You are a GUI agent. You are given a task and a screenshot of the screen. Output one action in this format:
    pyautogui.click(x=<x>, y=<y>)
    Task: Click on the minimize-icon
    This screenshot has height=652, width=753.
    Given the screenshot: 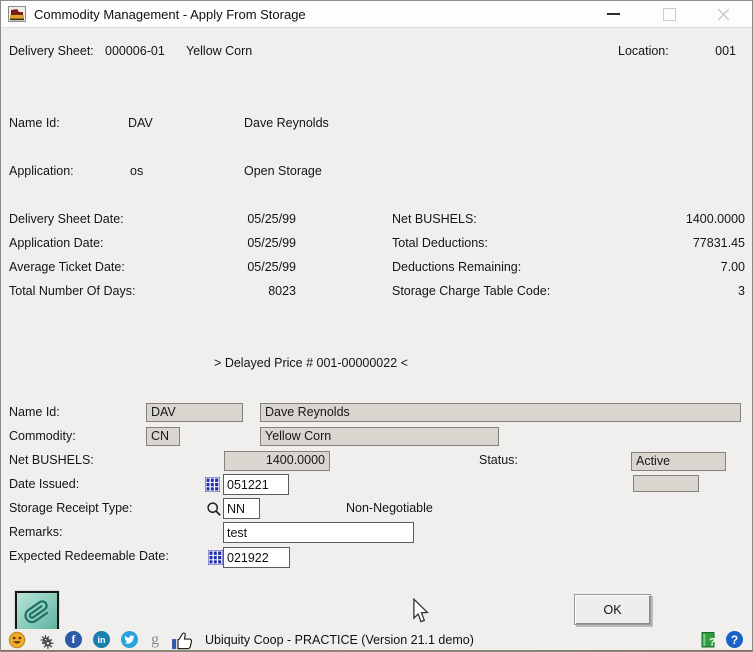 What is the action you would take?
    pyautogui.click(x=613, y=14)
    